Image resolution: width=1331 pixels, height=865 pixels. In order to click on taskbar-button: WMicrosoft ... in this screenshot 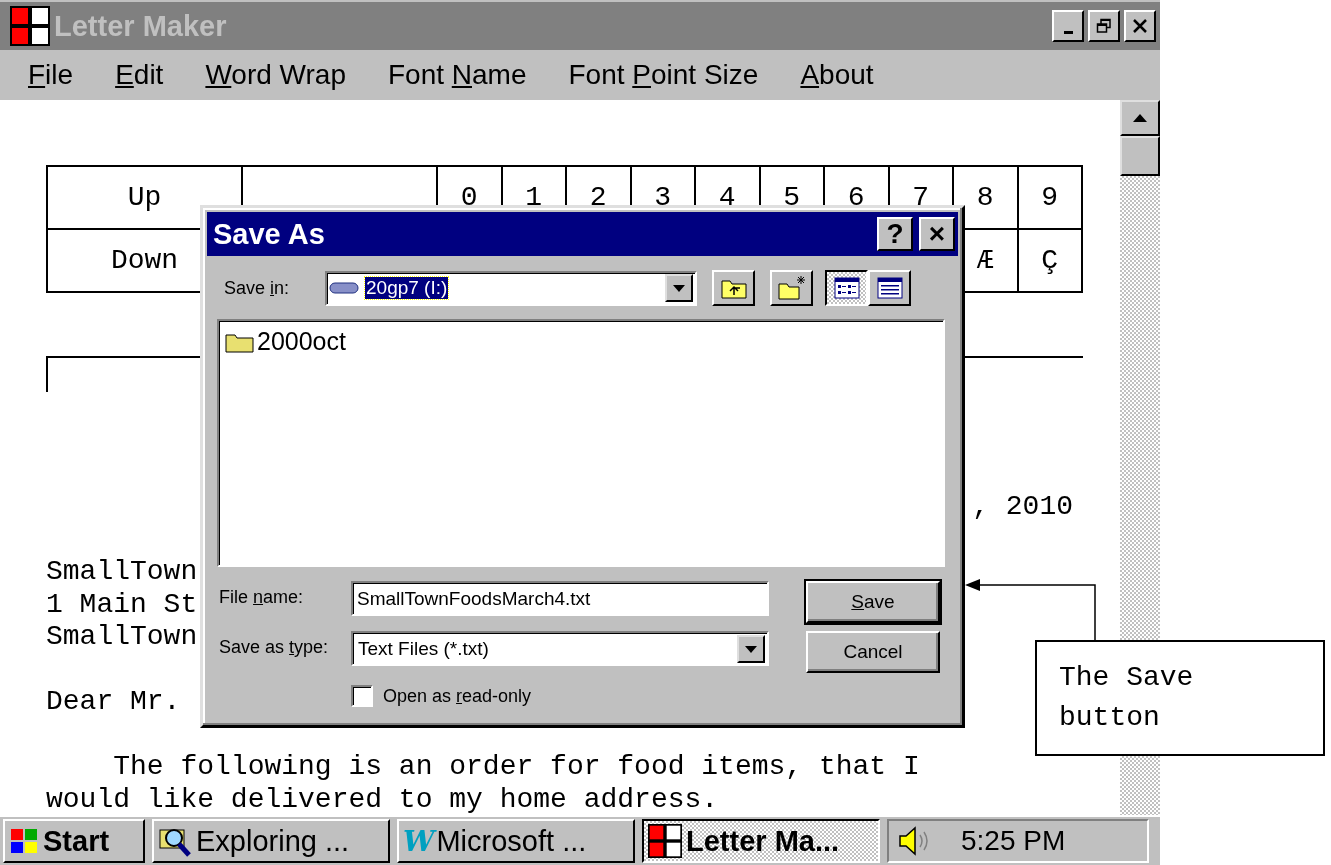, I will do `click(516, 841)`.